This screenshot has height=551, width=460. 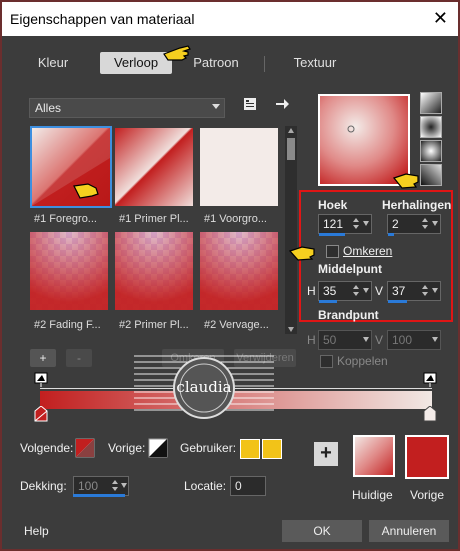 I want to click on middelpunt-v-spinner: 37, so click(x=414, y=292).